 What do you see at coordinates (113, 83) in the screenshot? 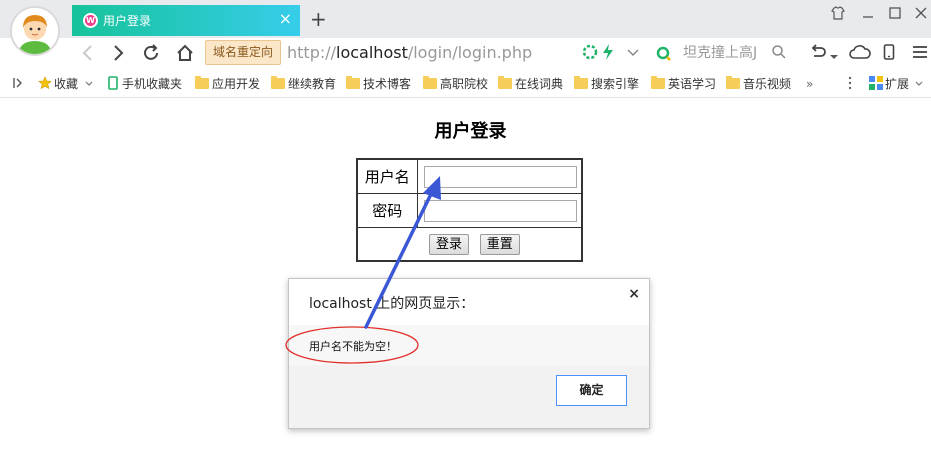
I see `phone-icon` at bounding box center [113, 83].